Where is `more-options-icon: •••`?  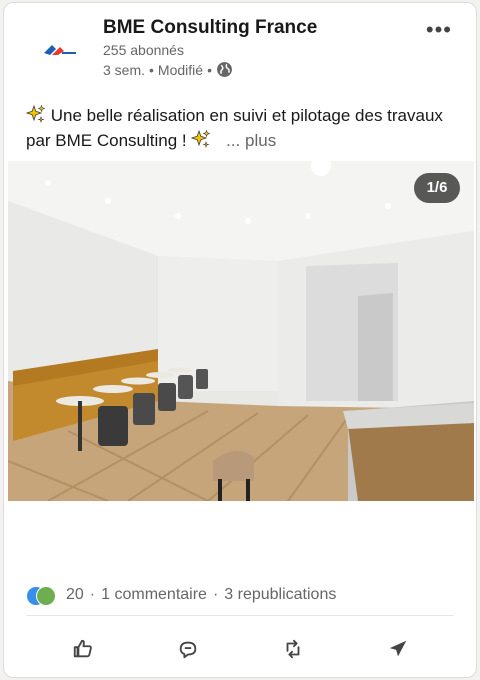
more-options-icon: ••• is located at coordinates (439, 30).